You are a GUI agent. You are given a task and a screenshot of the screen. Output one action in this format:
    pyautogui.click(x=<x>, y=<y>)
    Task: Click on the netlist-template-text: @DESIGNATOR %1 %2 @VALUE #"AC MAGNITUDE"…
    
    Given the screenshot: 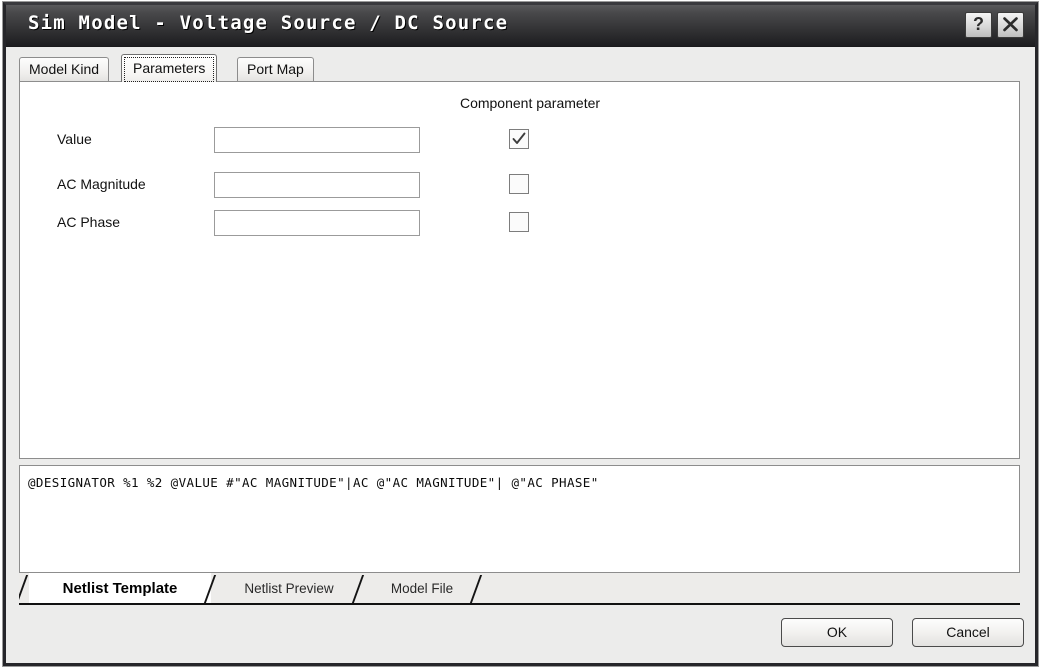 What is the action you would take?
    pyautogui.click(x=313, y=482)
    